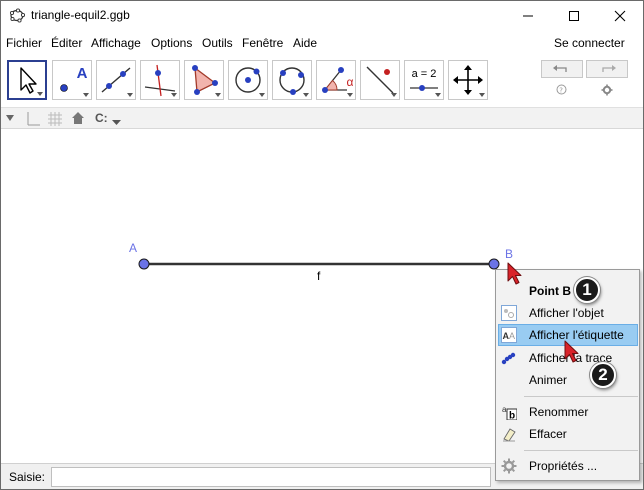 Image resolution: width=644 pixels, height=490 pixels. I want to click on menu-item-rename: ab Renommer, so click(568, 412).